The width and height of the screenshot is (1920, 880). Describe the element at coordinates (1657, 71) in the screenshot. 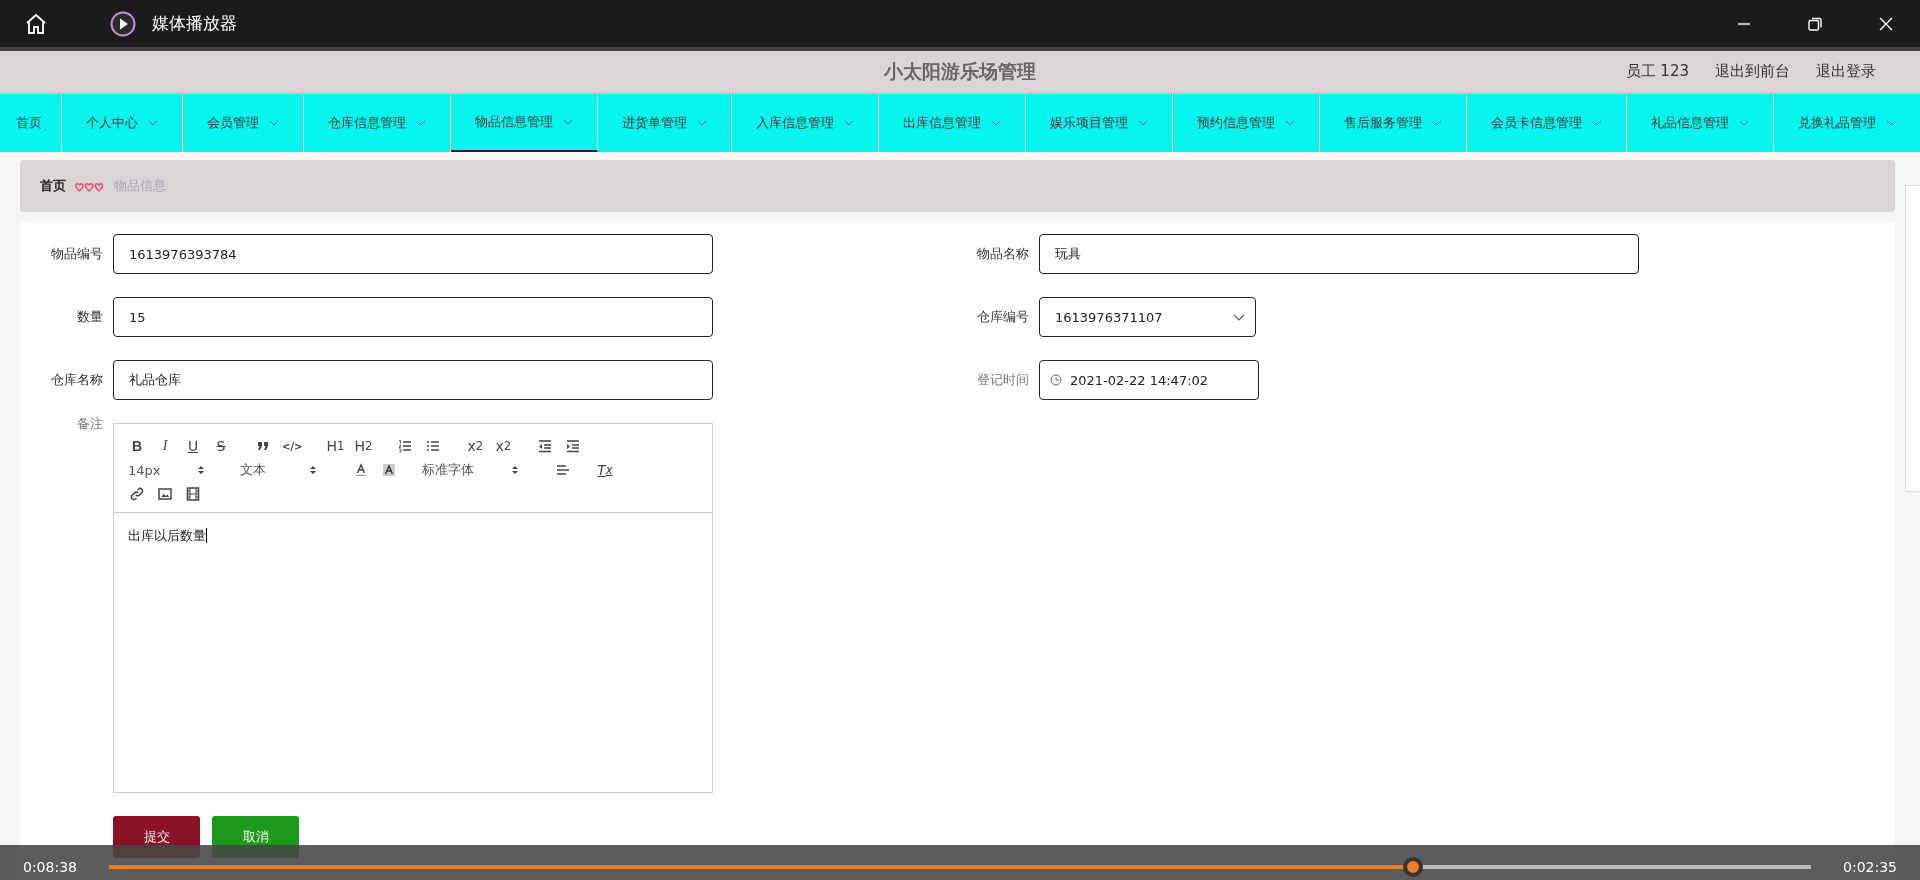

I see `user-label: 员工 123` at that location.